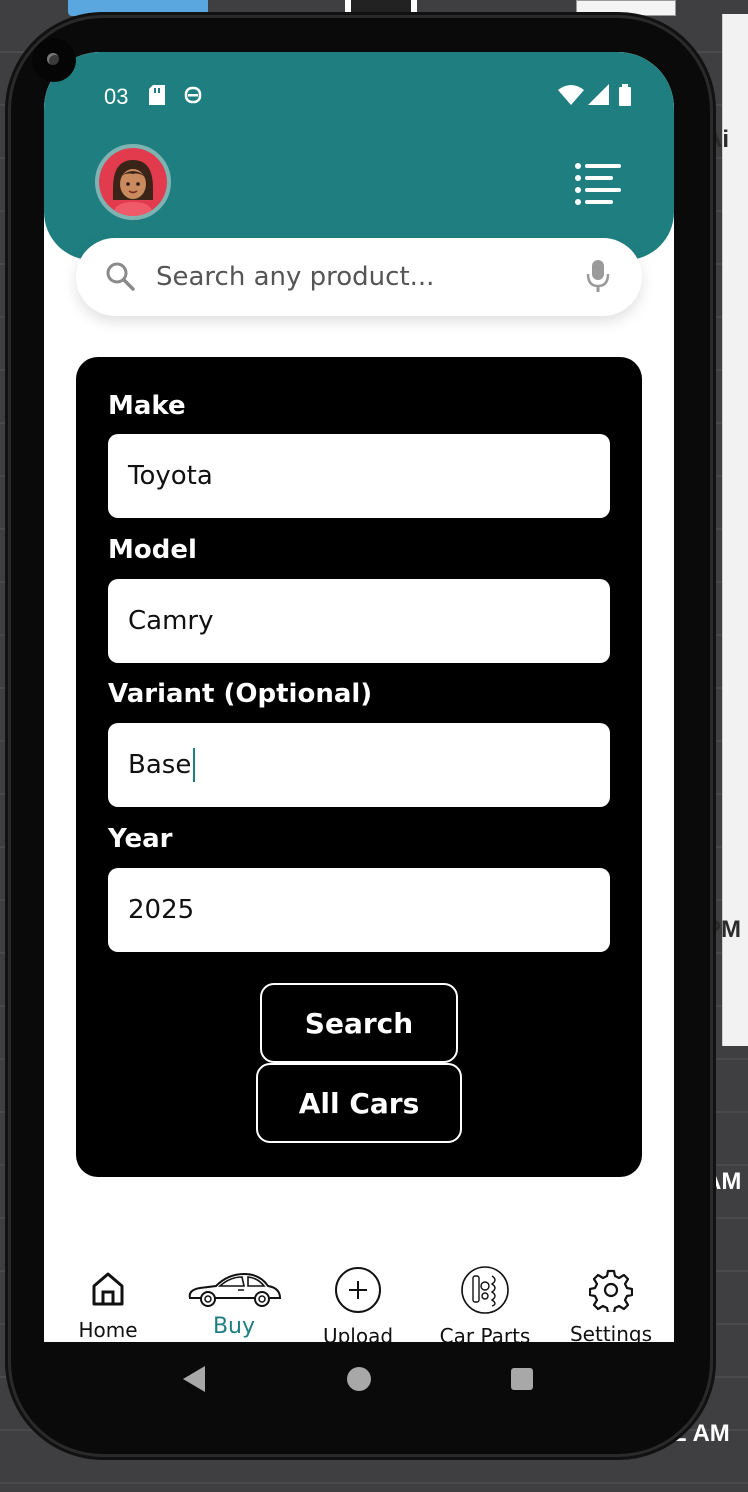 This screenshot has height=1492, width=748. Describe the element at coordinates (171, 621) in the screenshot. I see `model-value: Camry` at that location.